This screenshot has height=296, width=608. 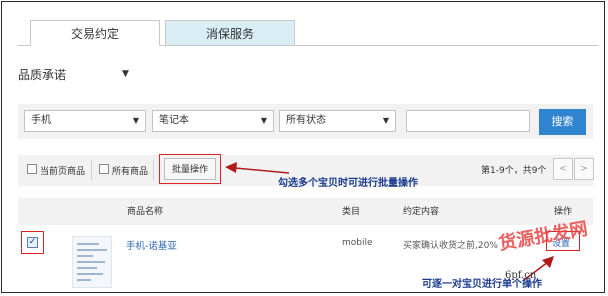 I want to click on quality-dropdown-label: 品质承诺, so click(x=42, y=75).